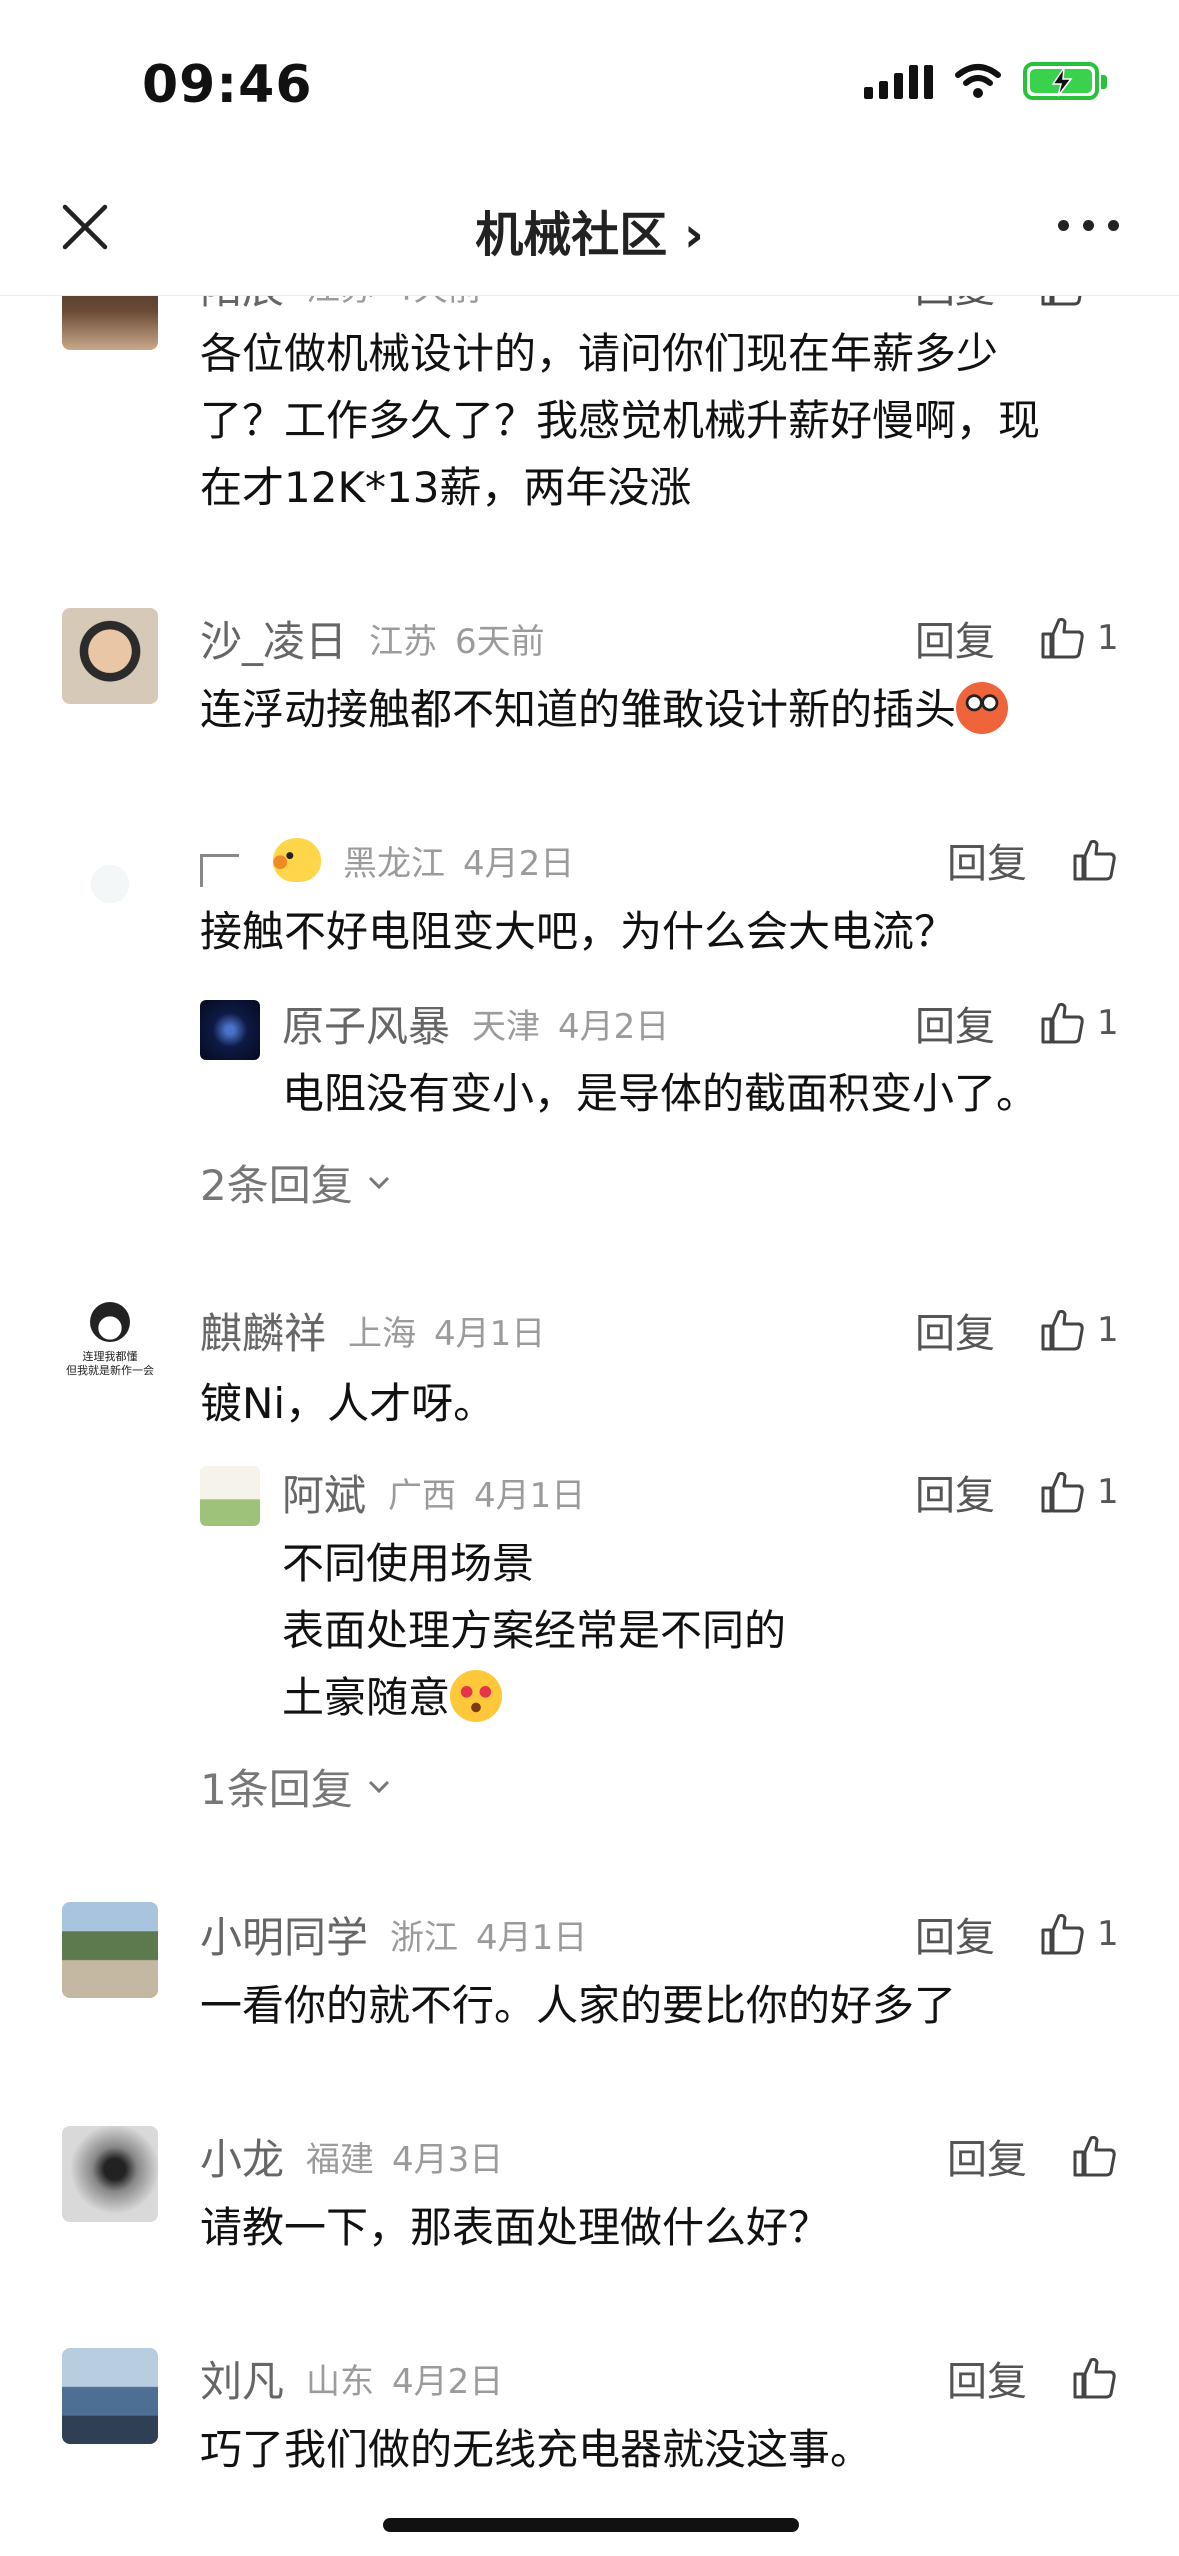  Describe the element at coordinates (263, 1330) in the screenshot. I see `comment-author: 麒麟祥` at that location.